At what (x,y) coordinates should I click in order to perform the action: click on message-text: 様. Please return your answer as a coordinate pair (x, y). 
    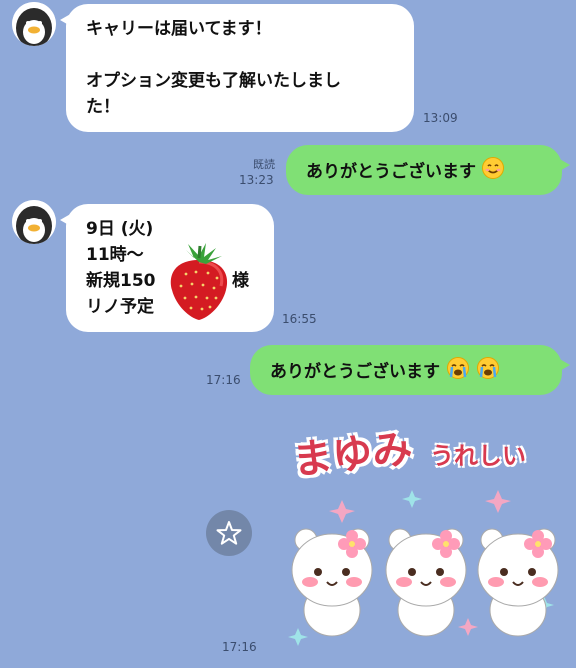
    Looking at the image, I should click on (240, 281).